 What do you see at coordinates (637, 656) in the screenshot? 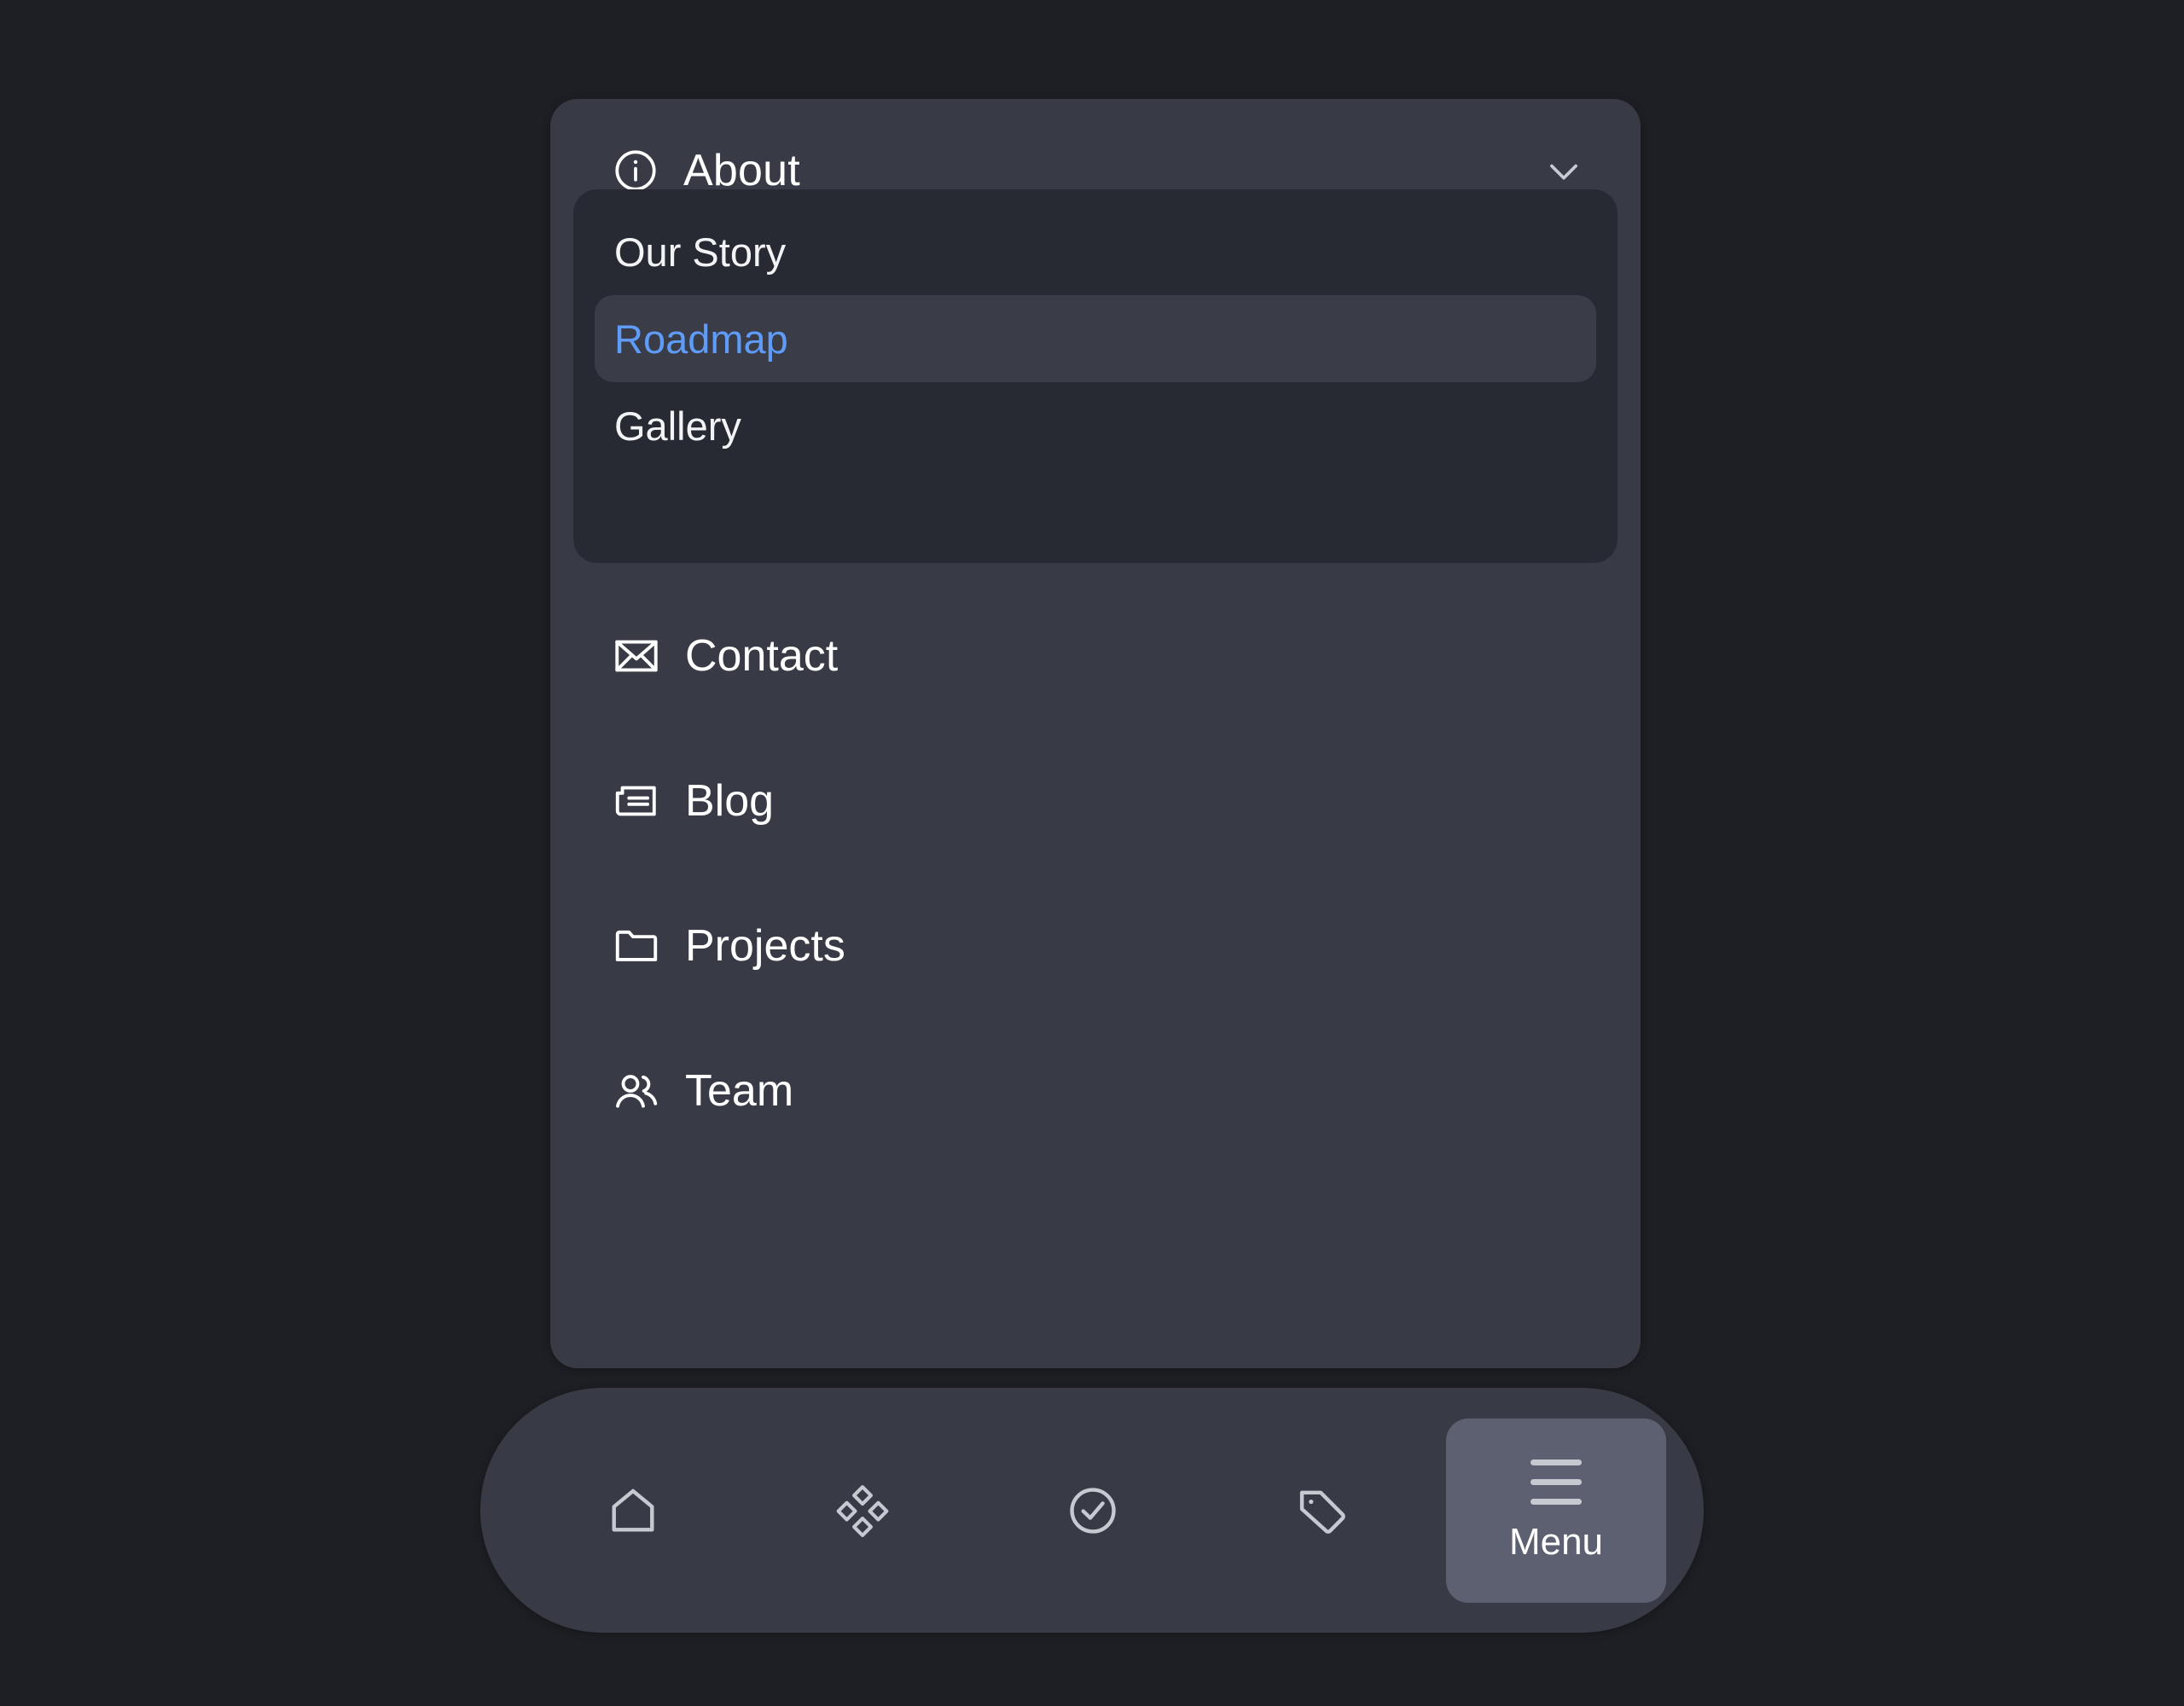
I see `envelope-icon` at bounding box center [637, 656].